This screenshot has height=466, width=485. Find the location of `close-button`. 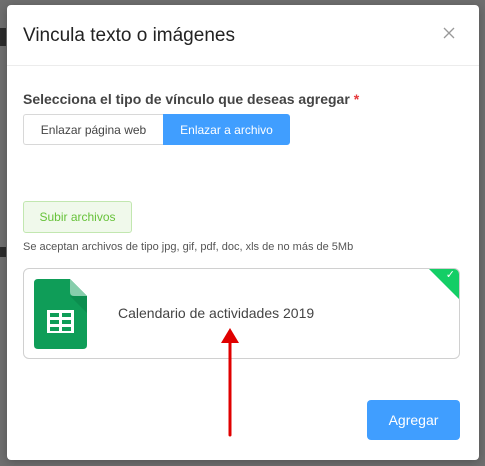

close-button is located at coordinates (451, 35).